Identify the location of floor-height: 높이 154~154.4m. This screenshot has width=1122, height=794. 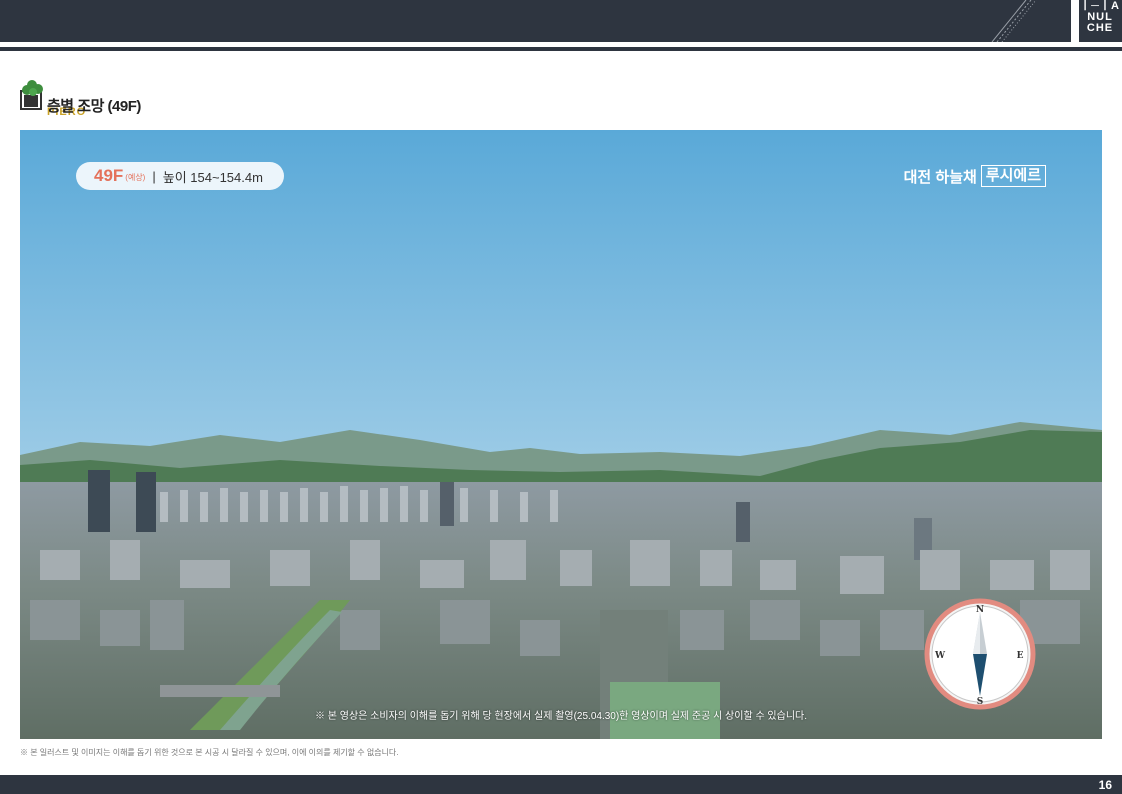
(212, 177).